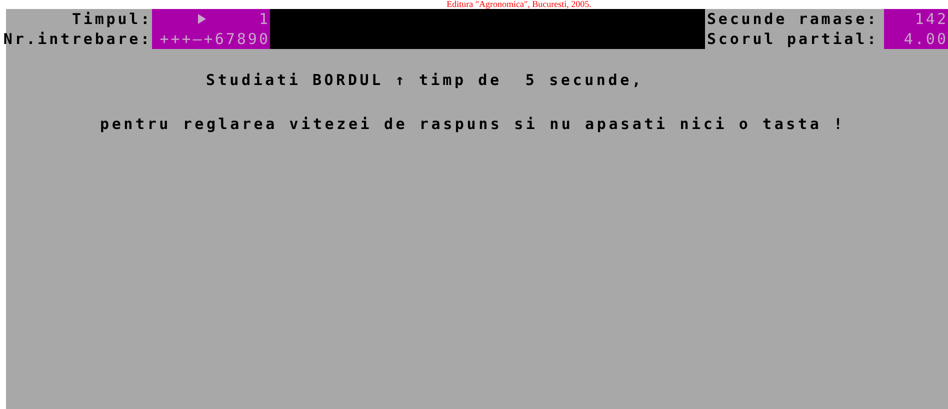  Describe the element at coordinates (519, 4) in the screenshot. I see `caption: Editura "Agronomica", Bucuresti, 2005.` at that location.